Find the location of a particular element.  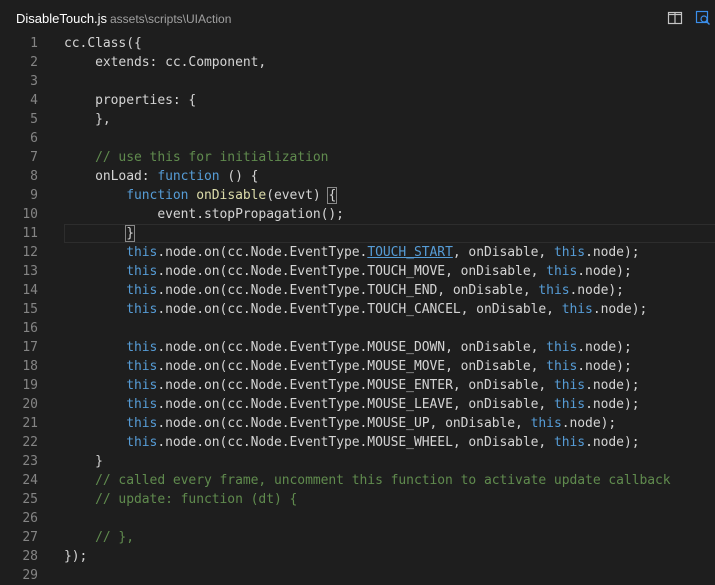

line-number: 7 is located at coordinates (34, 157).